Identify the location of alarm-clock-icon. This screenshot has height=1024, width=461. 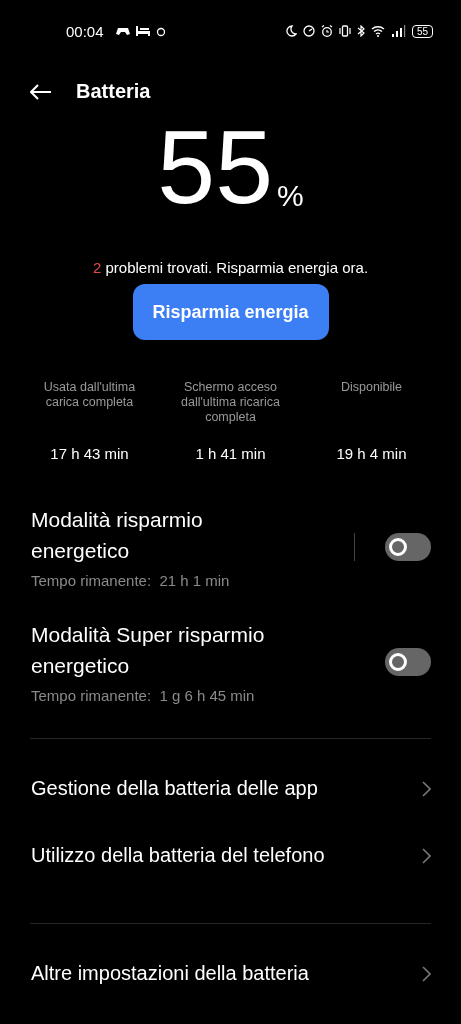
(326, 31).